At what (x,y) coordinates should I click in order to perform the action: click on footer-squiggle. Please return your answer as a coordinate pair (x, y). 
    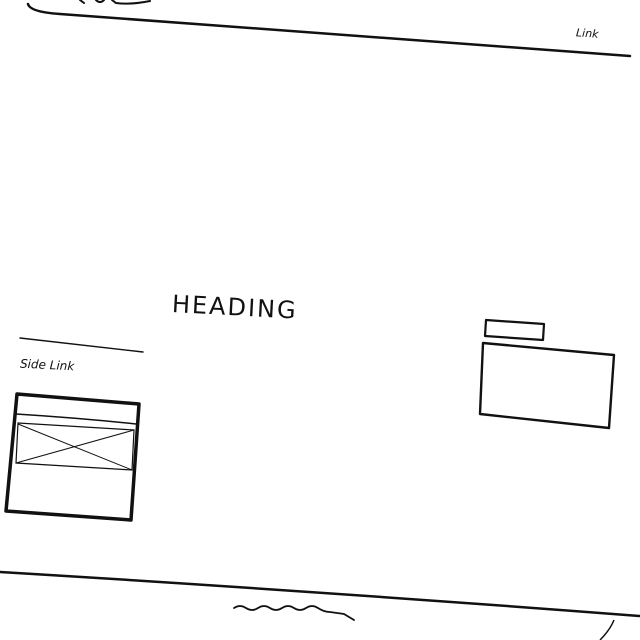
    Looking at the image, I should click on (294, 613).